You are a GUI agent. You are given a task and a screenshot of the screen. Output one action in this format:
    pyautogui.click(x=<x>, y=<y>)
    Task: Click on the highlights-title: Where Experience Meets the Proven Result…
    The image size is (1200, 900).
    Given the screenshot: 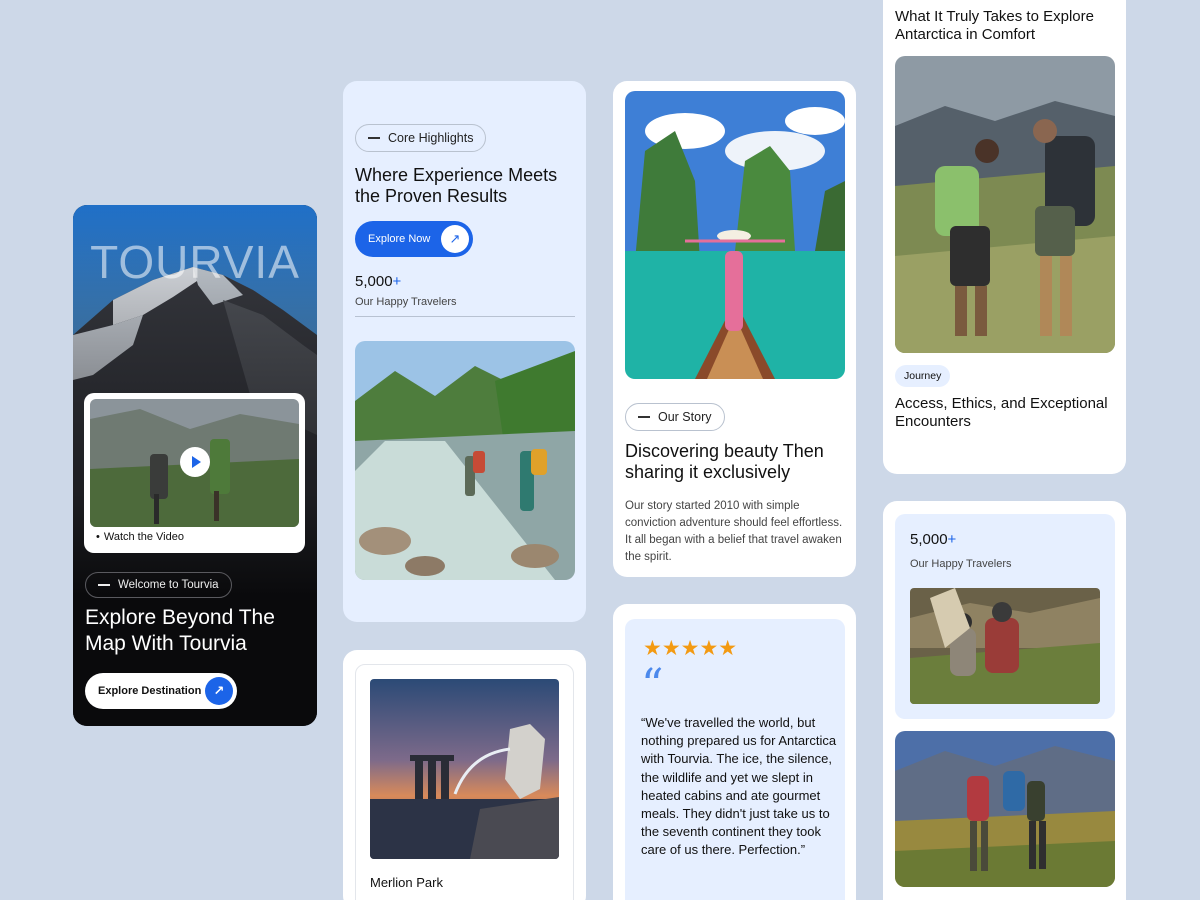 What is the action you would take?
    pyautogui.click(x=456, y=185)
    